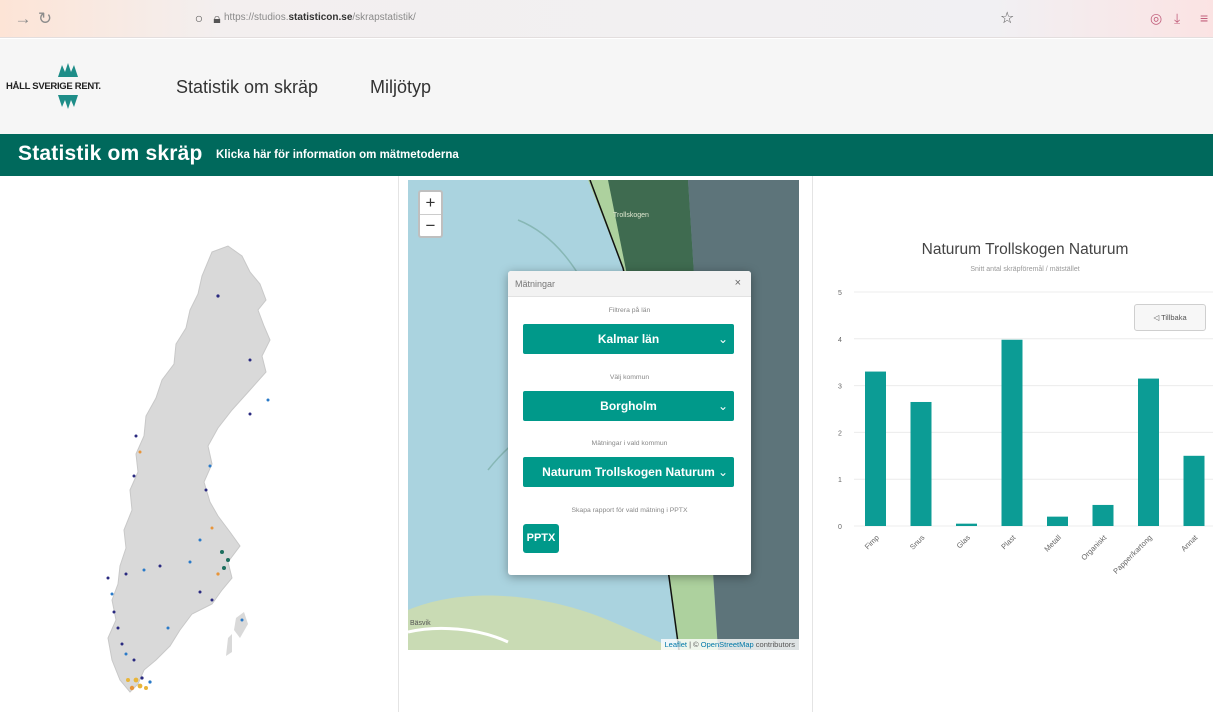 This screenshot has height=712, width=1213. What do you see at coordinates (738, 283) in the screenshot?
I see `close-icon: ×` at bounding box center [738, 283].